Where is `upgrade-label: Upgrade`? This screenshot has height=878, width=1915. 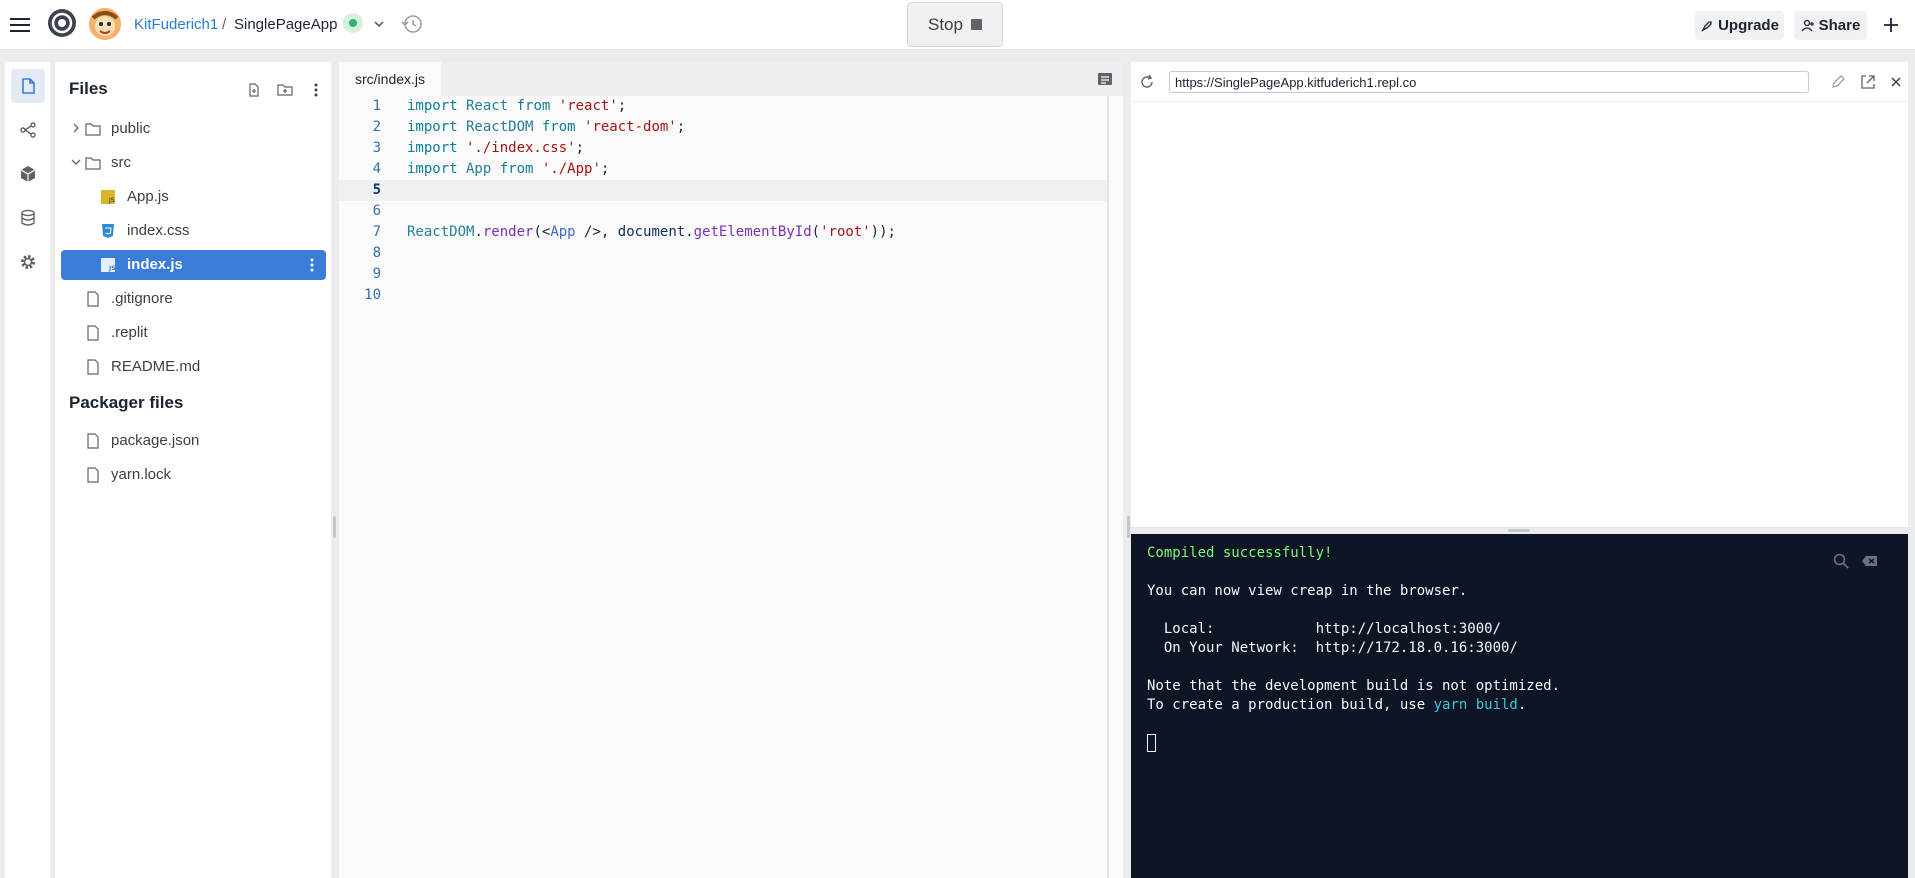
upgrade-label: Upgrade is located at coordinates (1748, 25).